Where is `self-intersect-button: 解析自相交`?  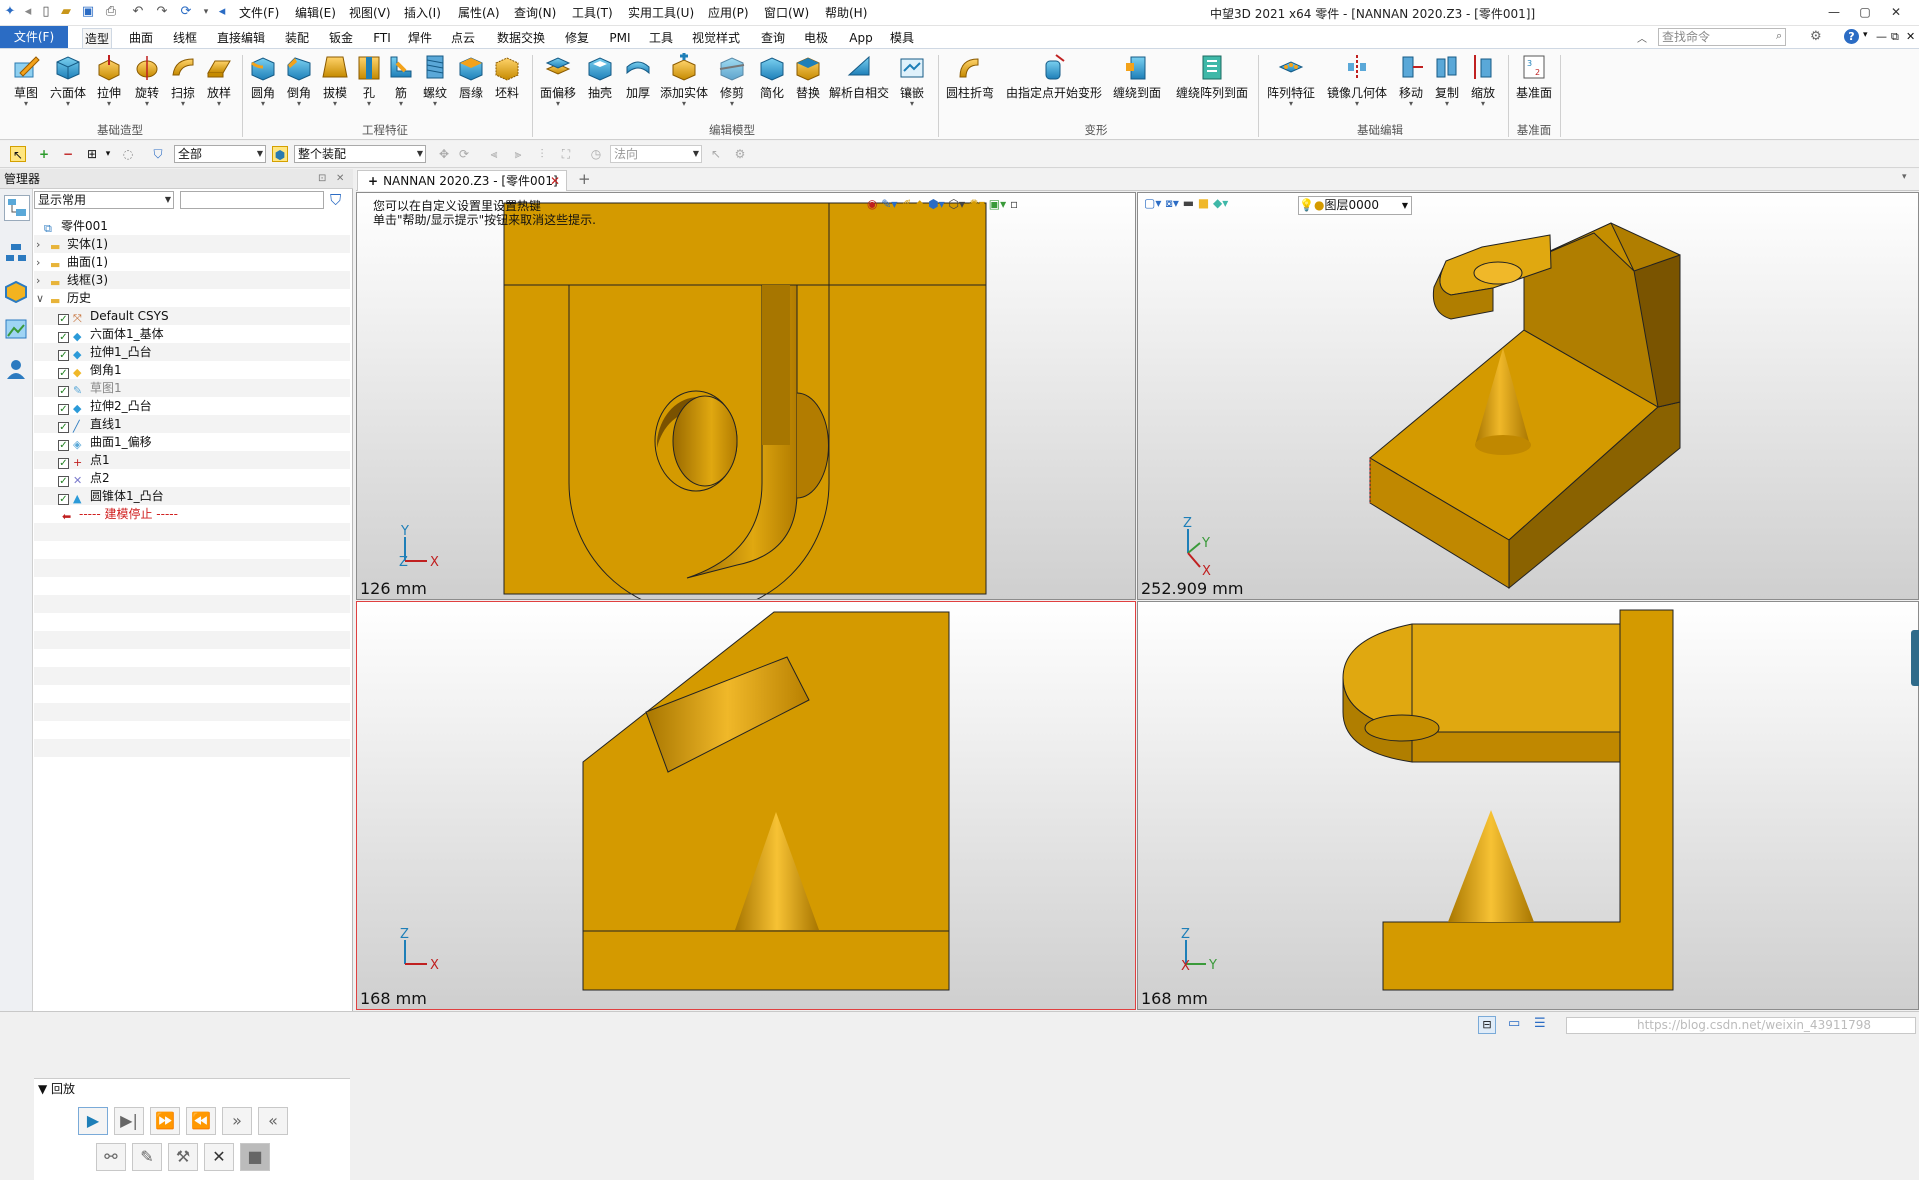 self-intersect-button: 解析自相交 is located at coordinates (859, 87).